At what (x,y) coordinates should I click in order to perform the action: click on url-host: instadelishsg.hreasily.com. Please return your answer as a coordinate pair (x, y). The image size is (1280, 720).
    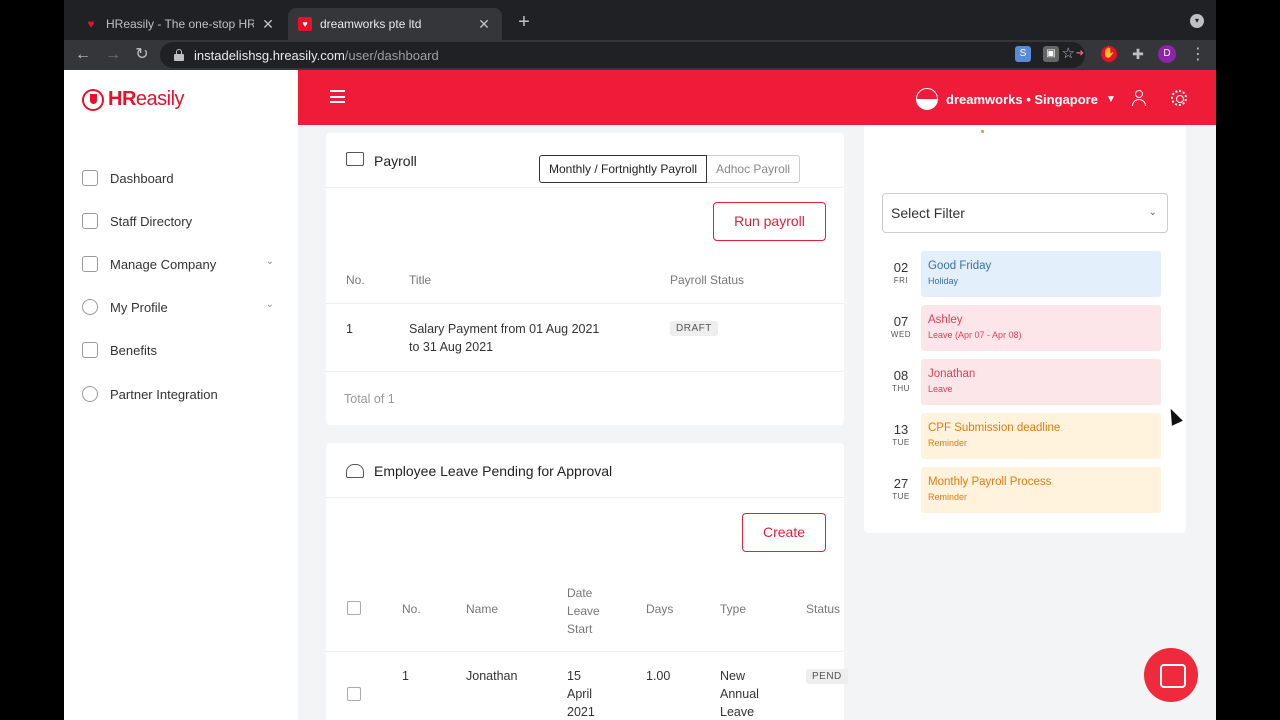
    Looking at the image, I should click on (269, 55).